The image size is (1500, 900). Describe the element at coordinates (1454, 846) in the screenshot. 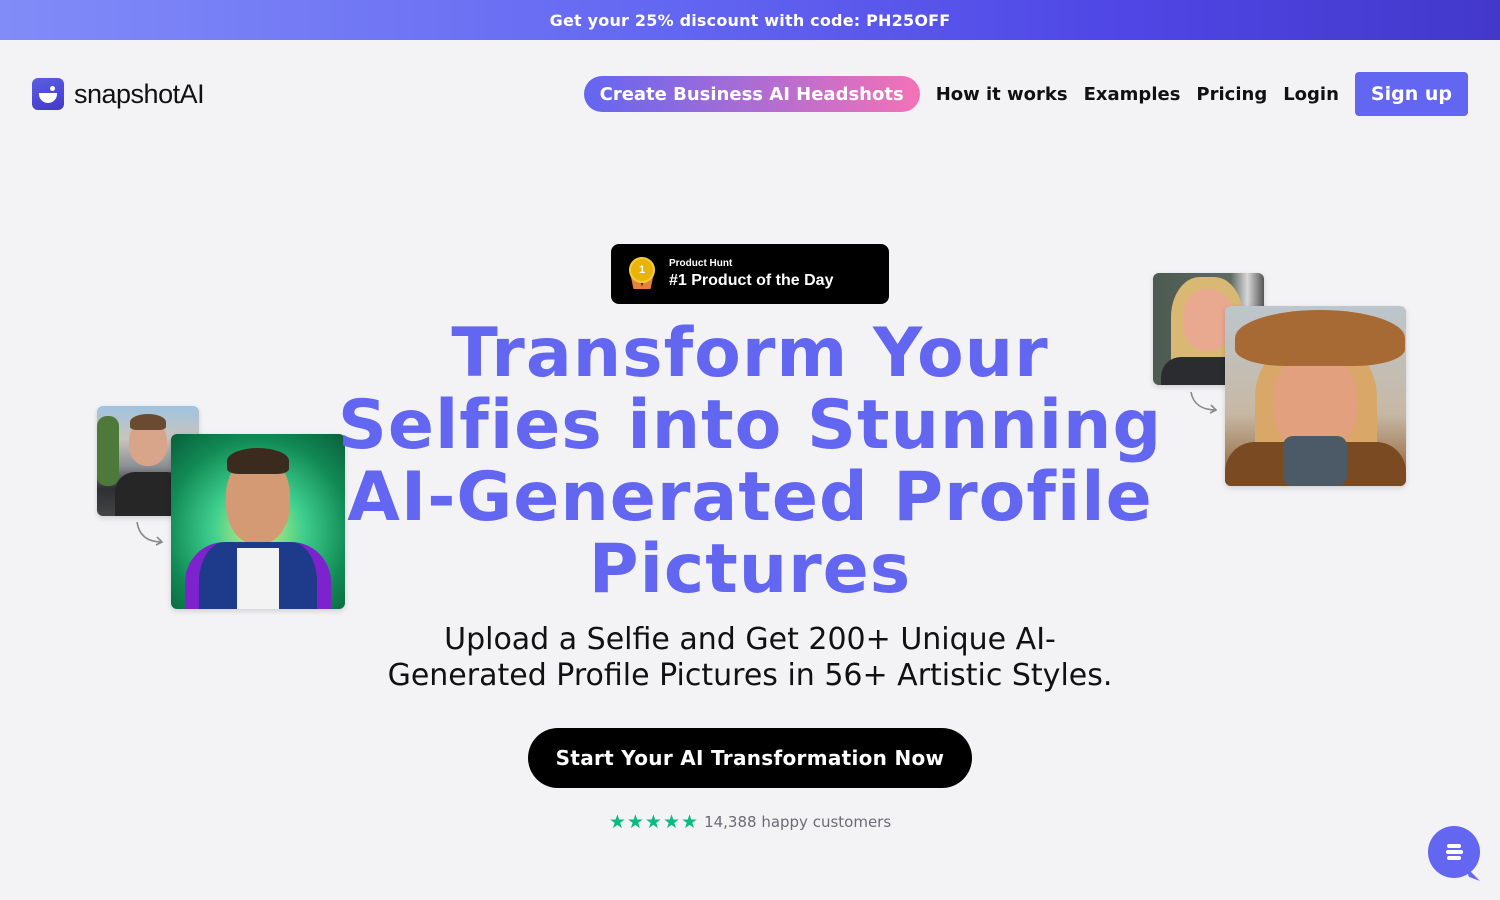

I see `chat-icon` at that location.